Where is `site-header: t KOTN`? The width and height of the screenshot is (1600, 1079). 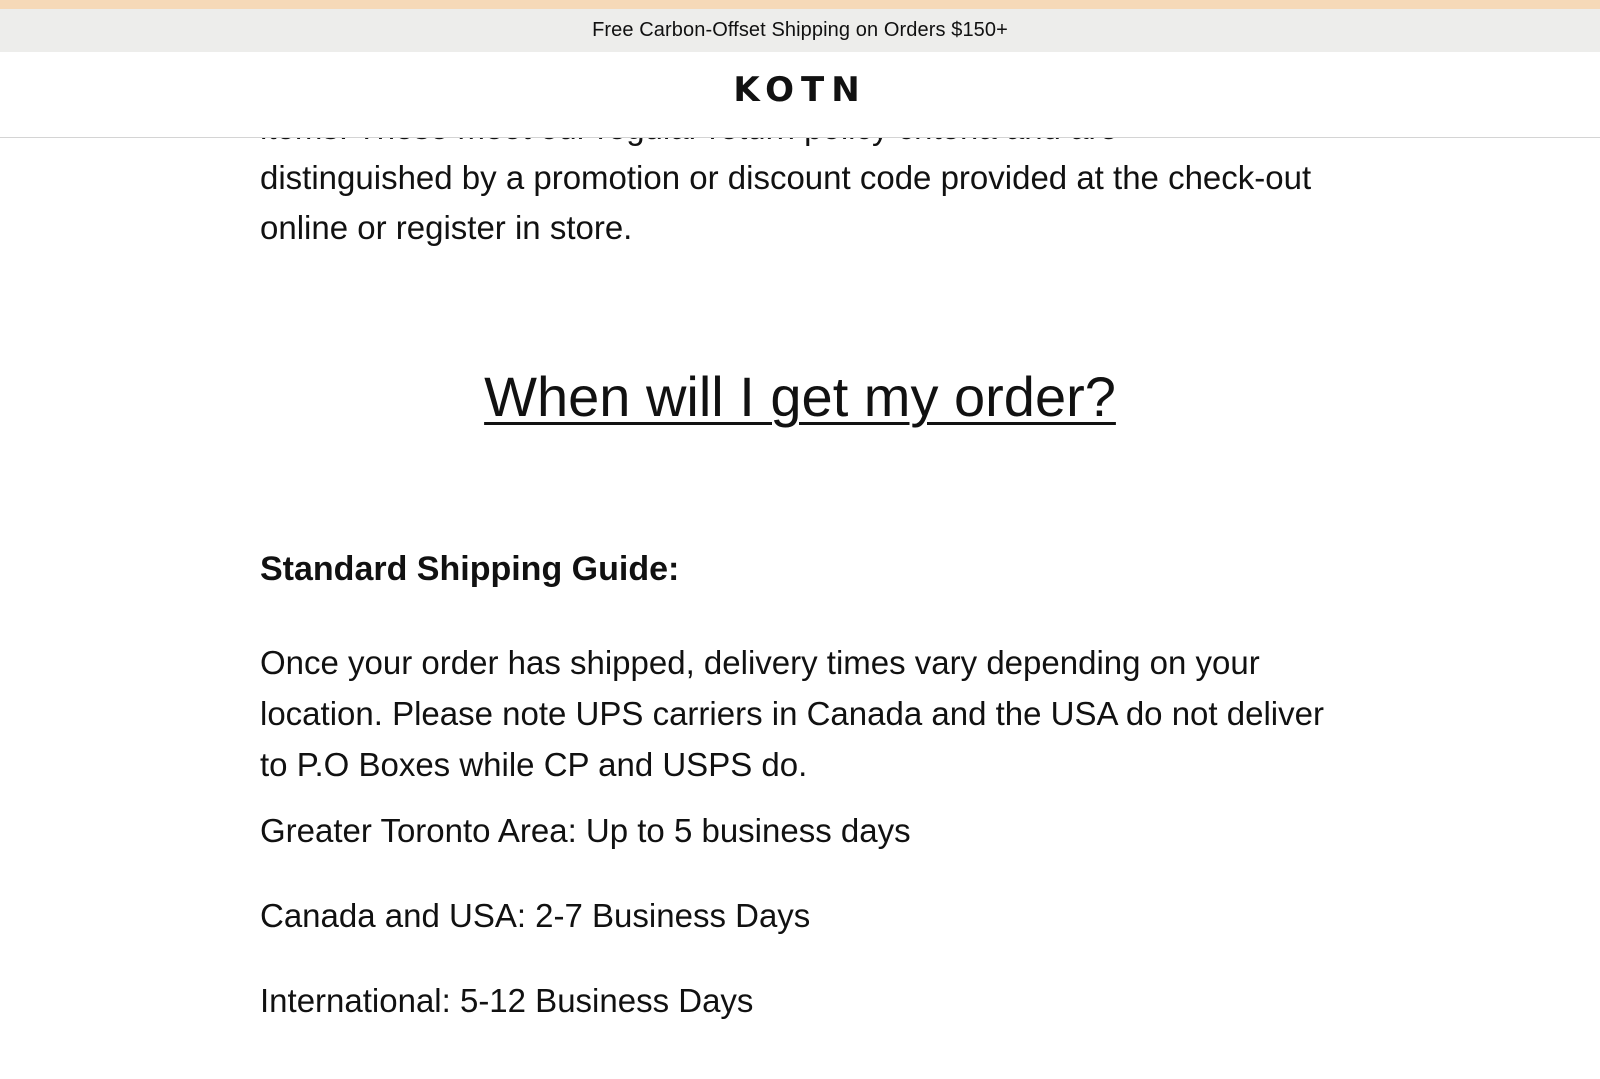
site-header: t KOTN is located at coordinates (800, 95).